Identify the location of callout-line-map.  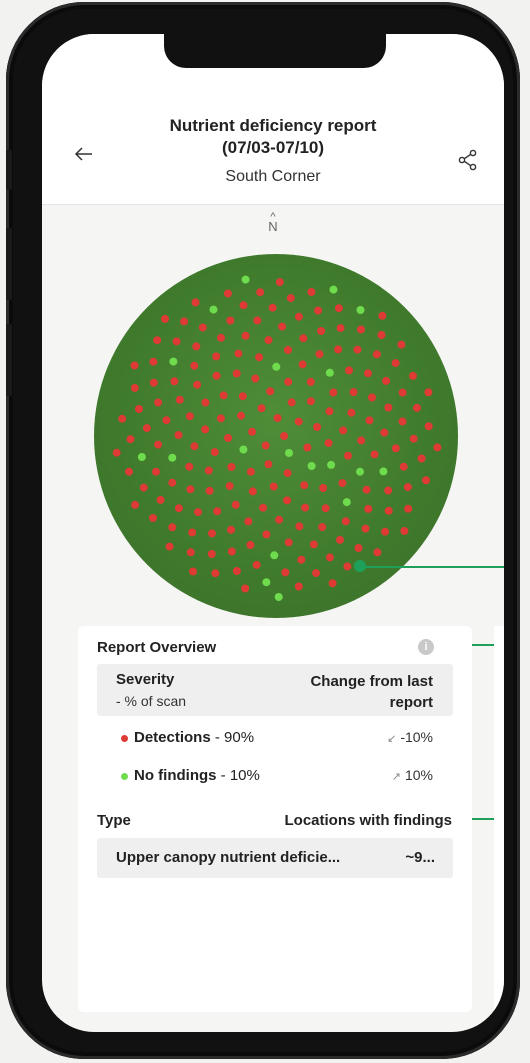
(432, 567).